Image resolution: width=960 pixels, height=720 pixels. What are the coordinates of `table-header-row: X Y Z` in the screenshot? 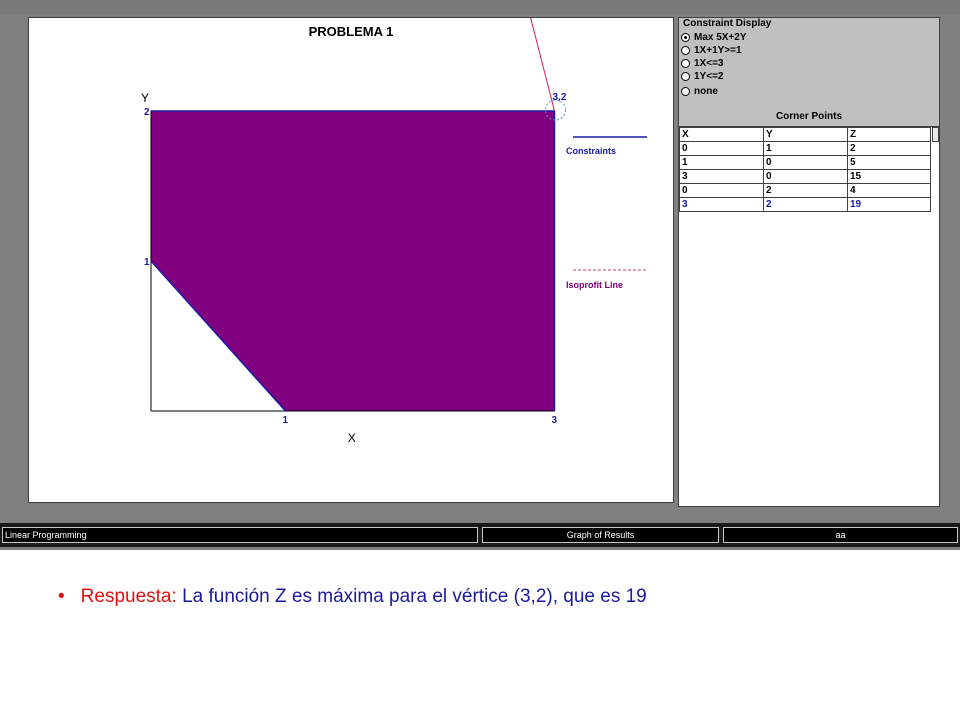 It's located at (805, 134).